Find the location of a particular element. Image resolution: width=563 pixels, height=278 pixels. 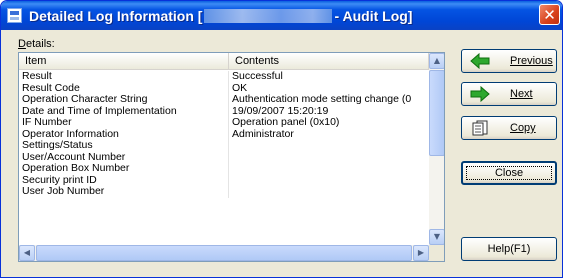

list-row: User/Account Number is located at coordinates (224, 157).